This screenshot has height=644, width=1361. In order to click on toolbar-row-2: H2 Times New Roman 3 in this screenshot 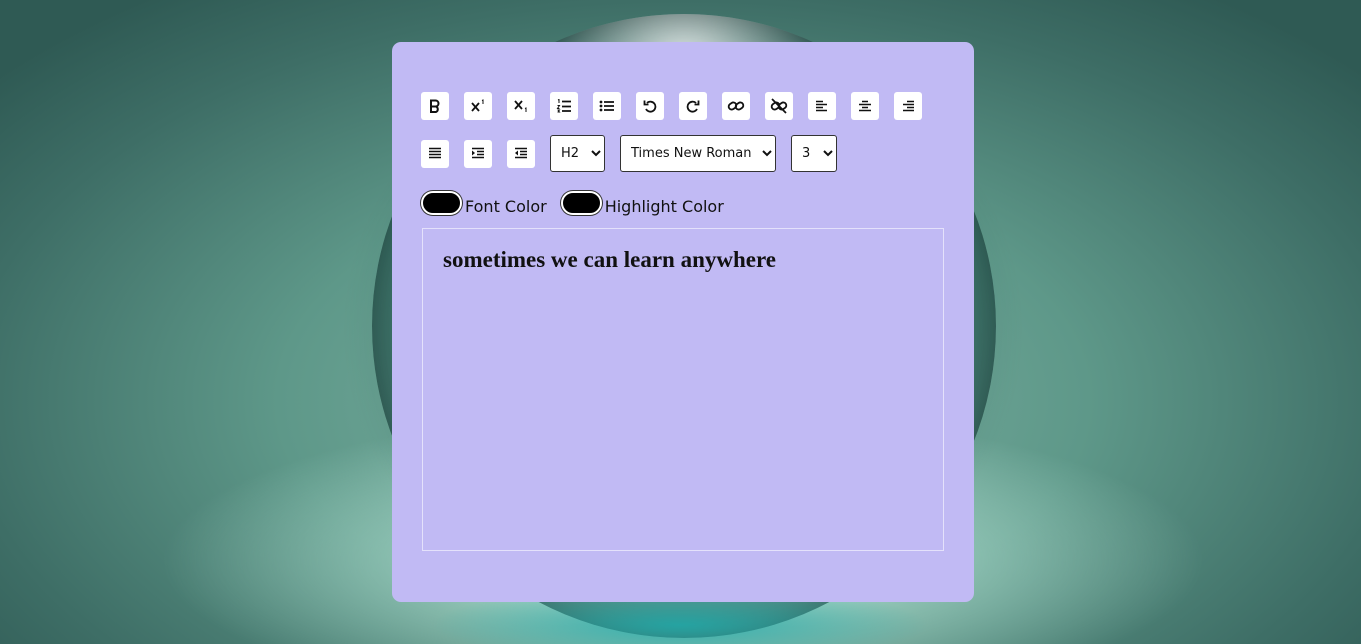, I will do `click(636, 153)`.